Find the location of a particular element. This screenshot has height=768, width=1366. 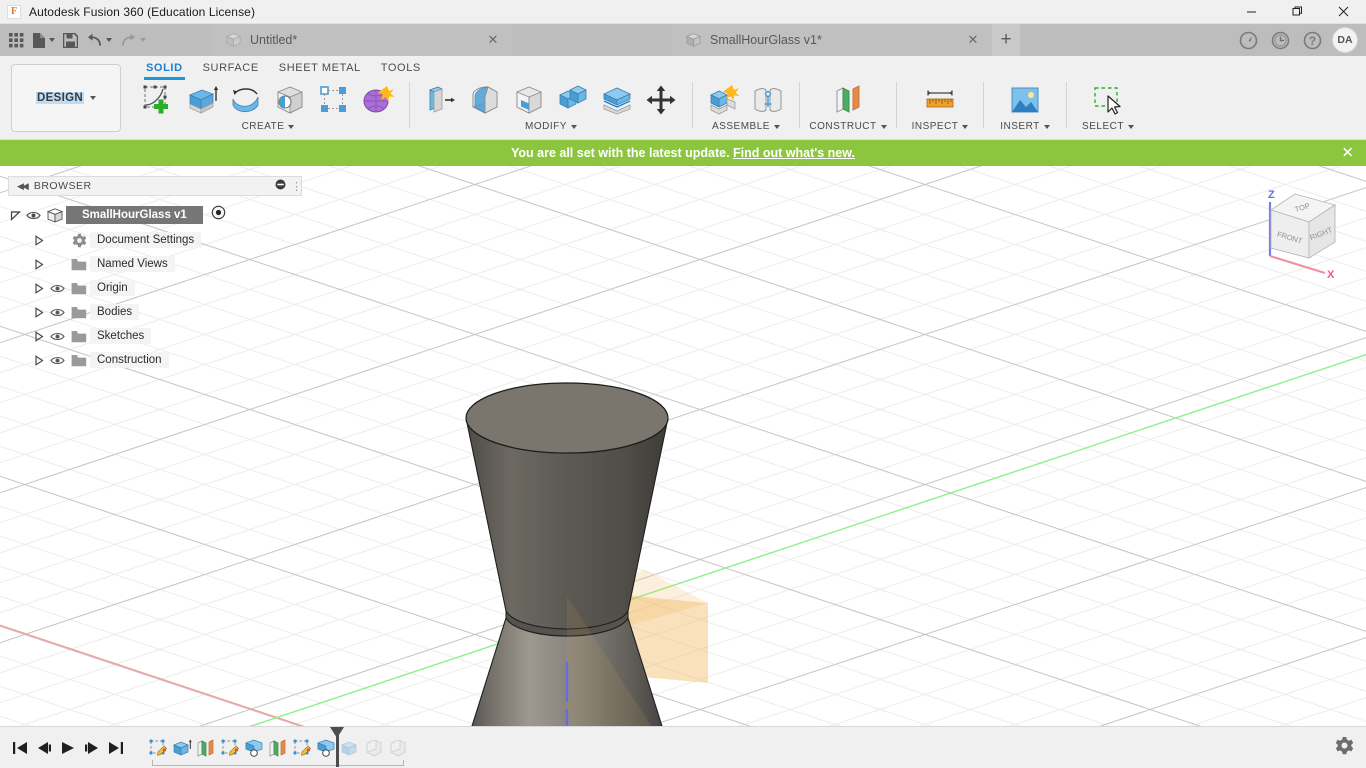

tree-item-root: SmallHourGlass v1 is located at coordinates (155, 215).